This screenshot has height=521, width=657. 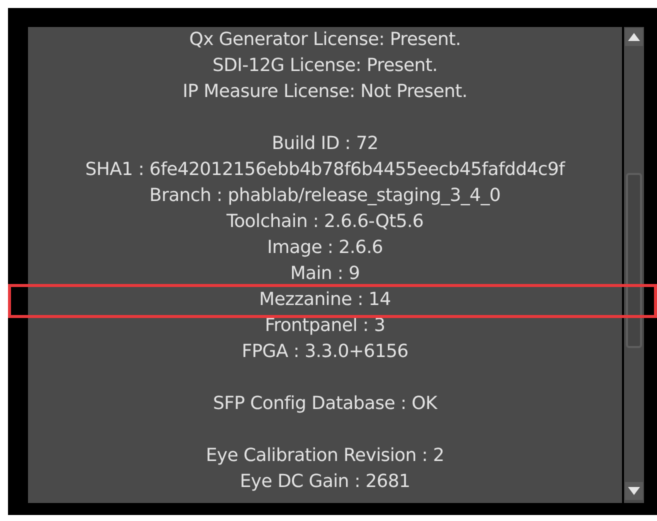 What do you see at coordinates (325, 221) in the screenshot?
I see `info-line: Toolchain : 2.6.6-Qt5.6` at bounding box center [325, 221].